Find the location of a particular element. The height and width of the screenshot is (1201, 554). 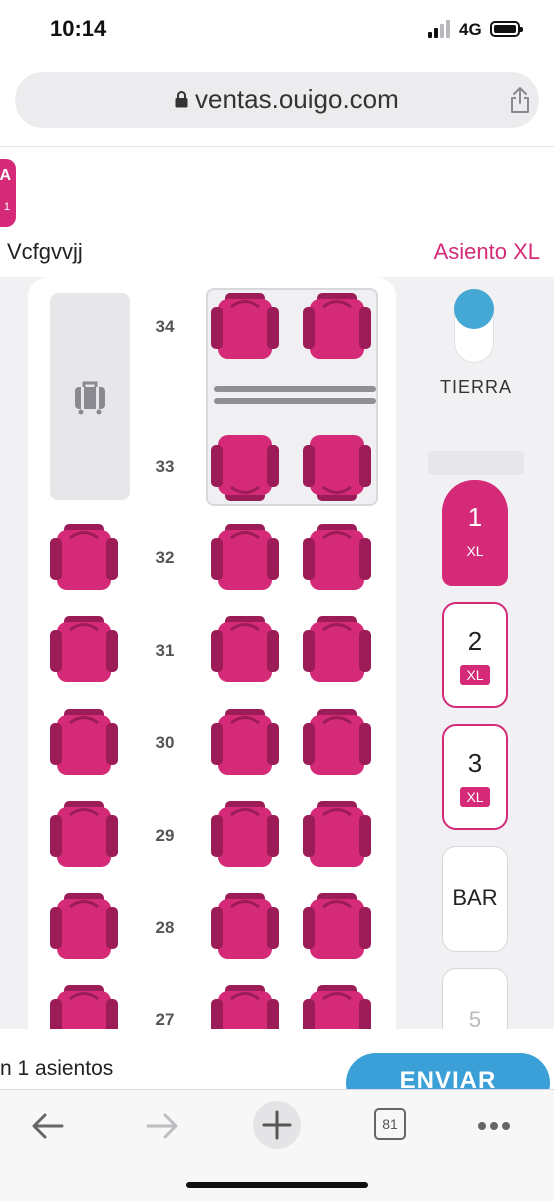

status-bar: 10:14 4G is located at coordinates (277, 30).